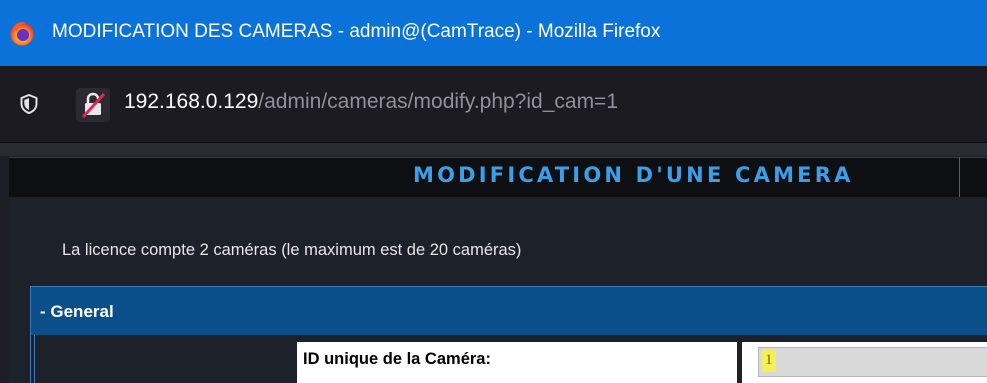  Describe the element at coordinates (93, 105) in the screenshot. I see `insecure-lock-icon` at that location.